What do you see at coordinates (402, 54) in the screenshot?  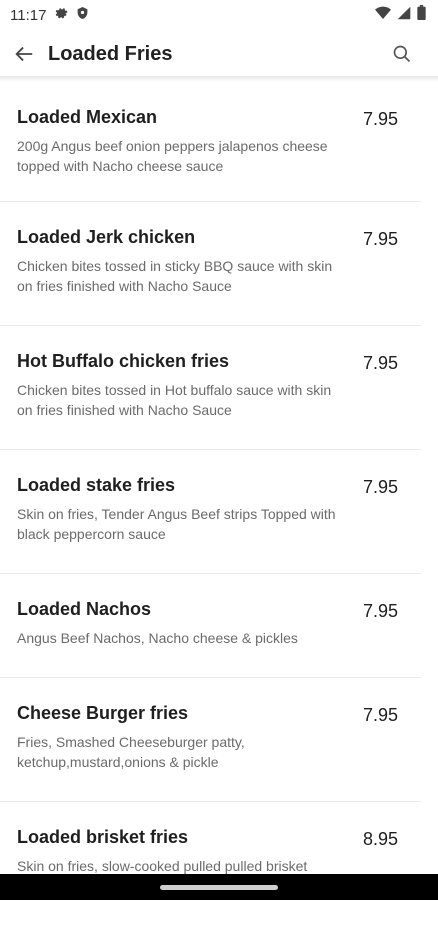 I see `search-icon` at bounding box center [402, 54].